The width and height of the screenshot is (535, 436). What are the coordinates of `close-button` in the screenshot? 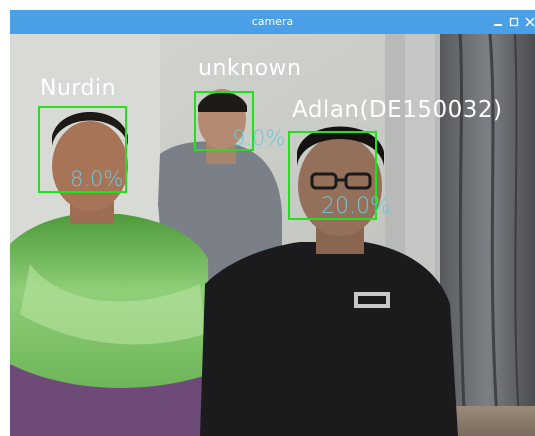 It's located at (529, 22).